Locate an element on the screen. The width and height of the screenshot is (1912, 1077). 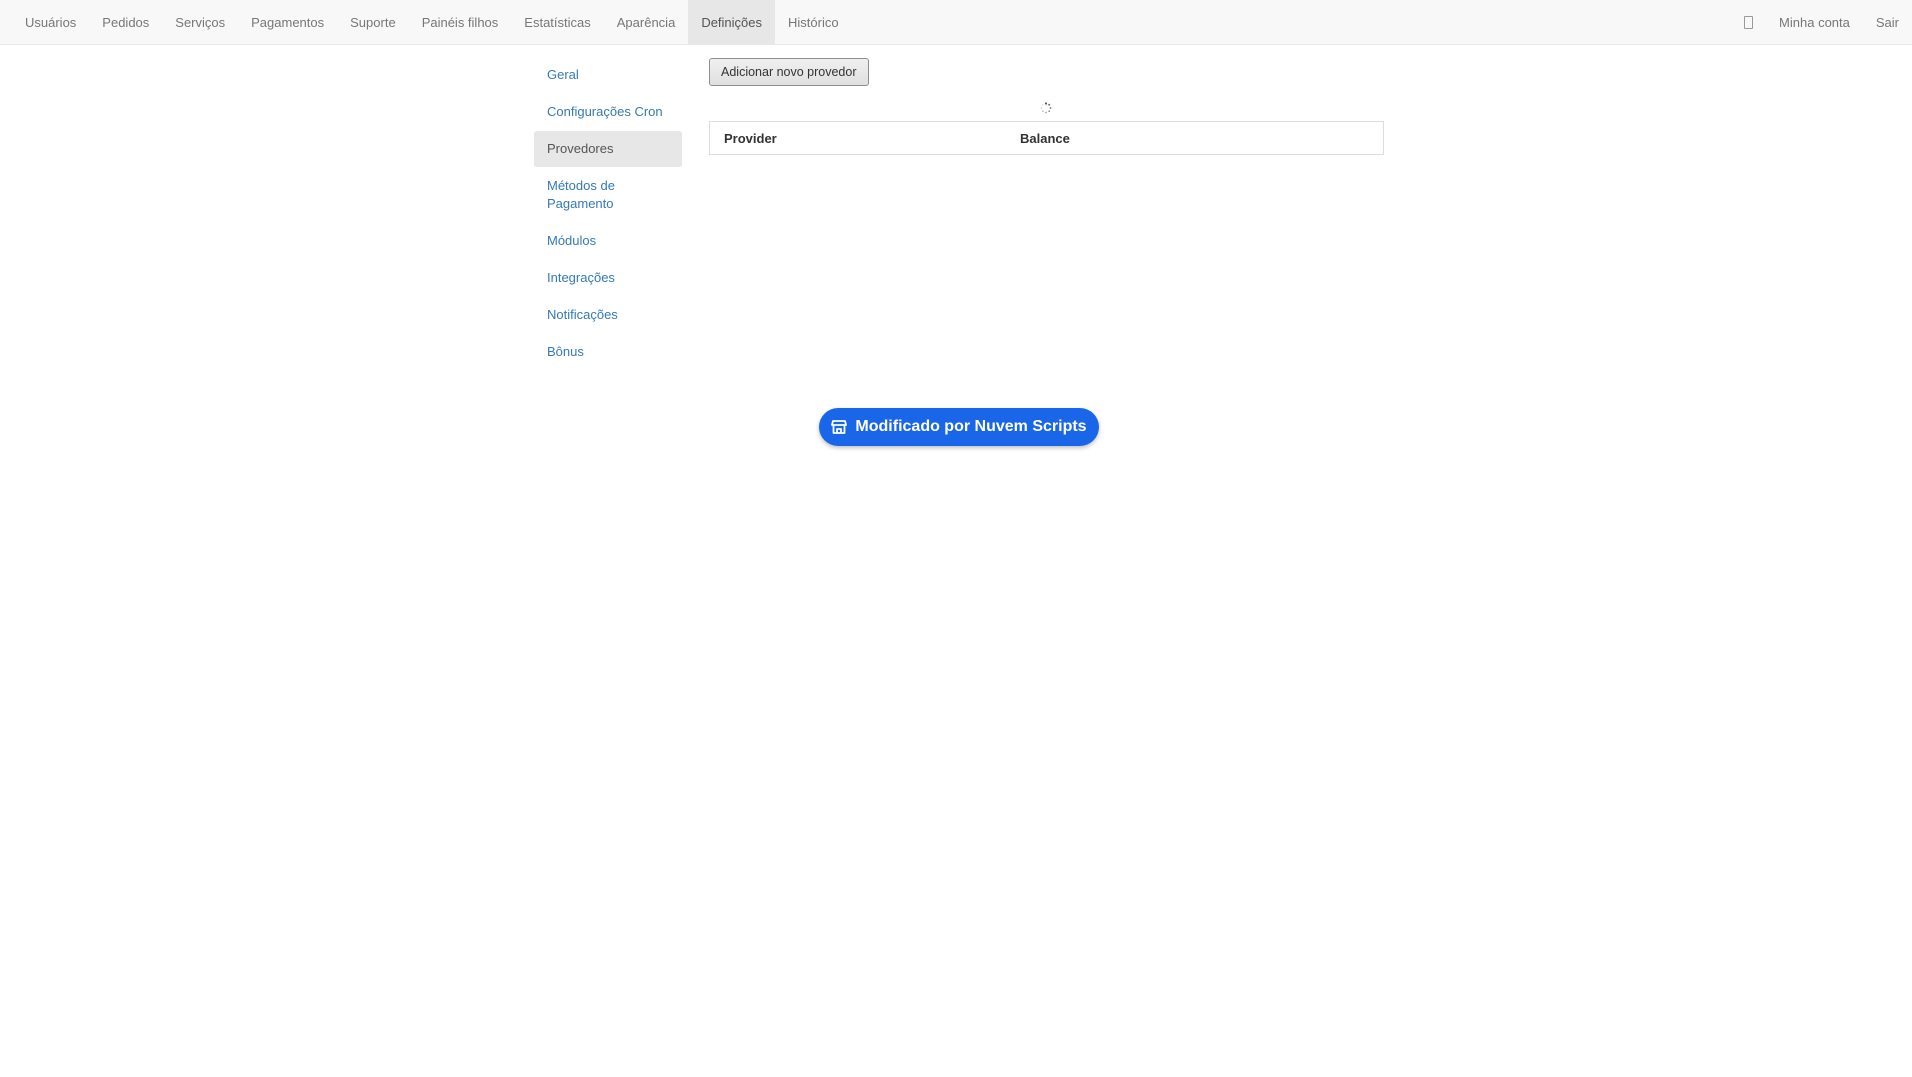
providers-content: Adicionar novo provedor Provider Balance is located at coordinates (1046, 106).